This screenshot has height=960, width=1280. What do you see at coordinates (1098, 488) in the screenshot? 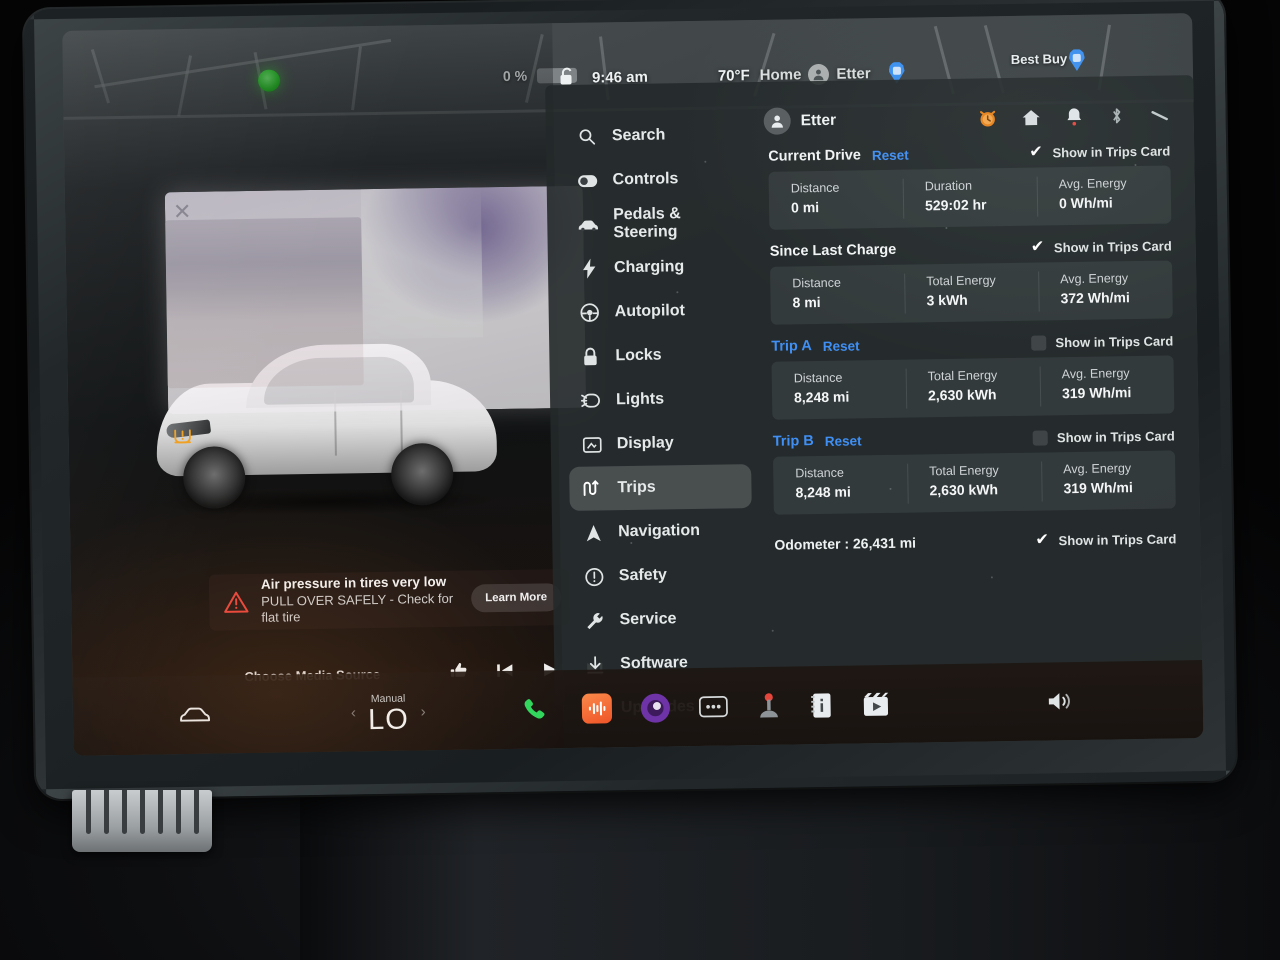
I see `stat-value: 319 Wh/mi` at bounding box center [1098, 488].